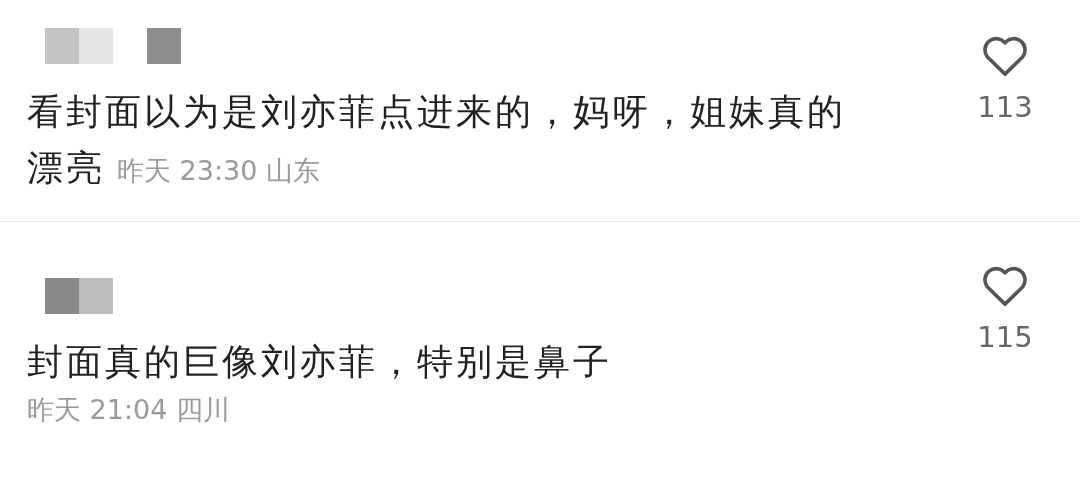 The height and width of the screenshot is (494, 1080). I want to click on like-count: 113, so click(1005, 107).